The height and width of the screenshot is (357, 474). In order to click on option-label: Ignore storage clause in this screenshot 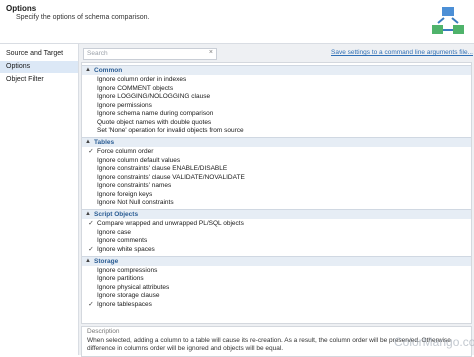, I will do `click(128, 295)`.